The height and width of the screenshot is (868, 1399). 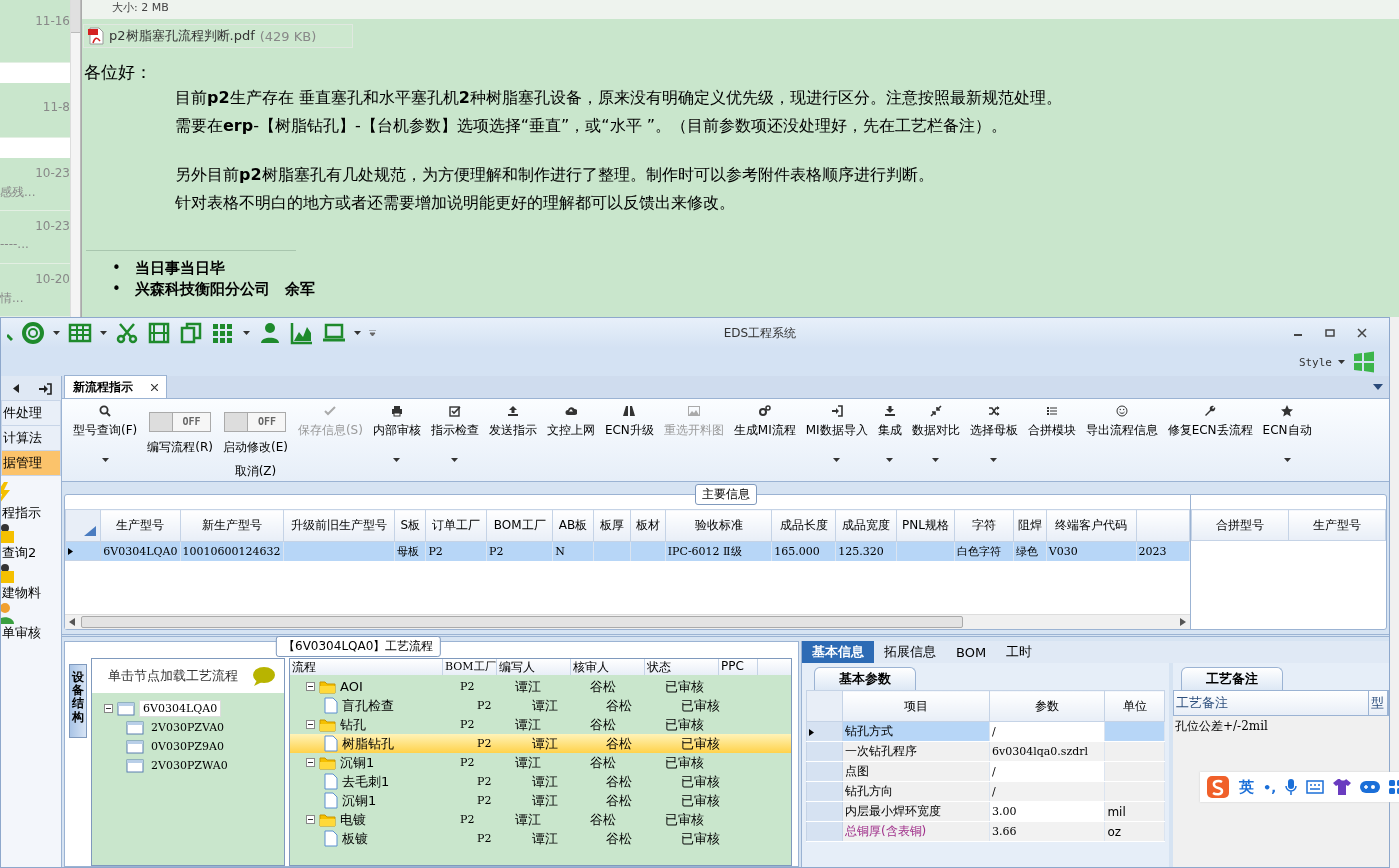 What do you see at coordinates (33, 333) in the screenshot?
I see `lifebuoy-icon` at bounding box center [33, 333].